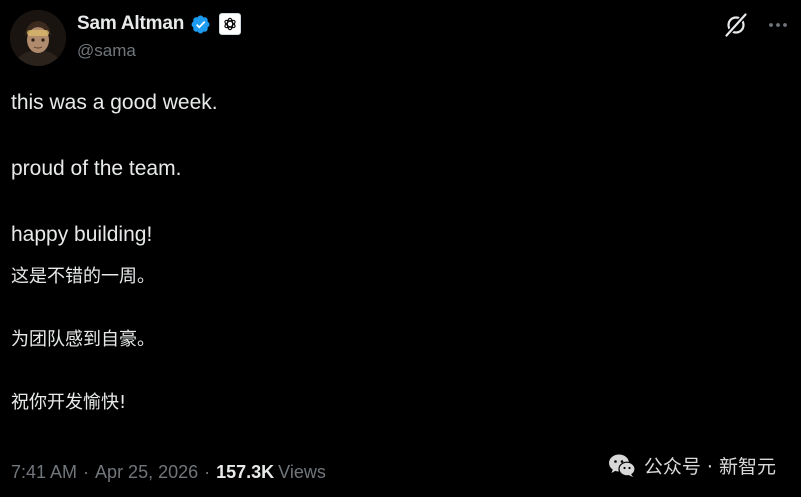 This screenshot has width=801, height=497. Describe the element at coordinates (302, 472) in the screenshot. I see `views-label: Views` at that location.